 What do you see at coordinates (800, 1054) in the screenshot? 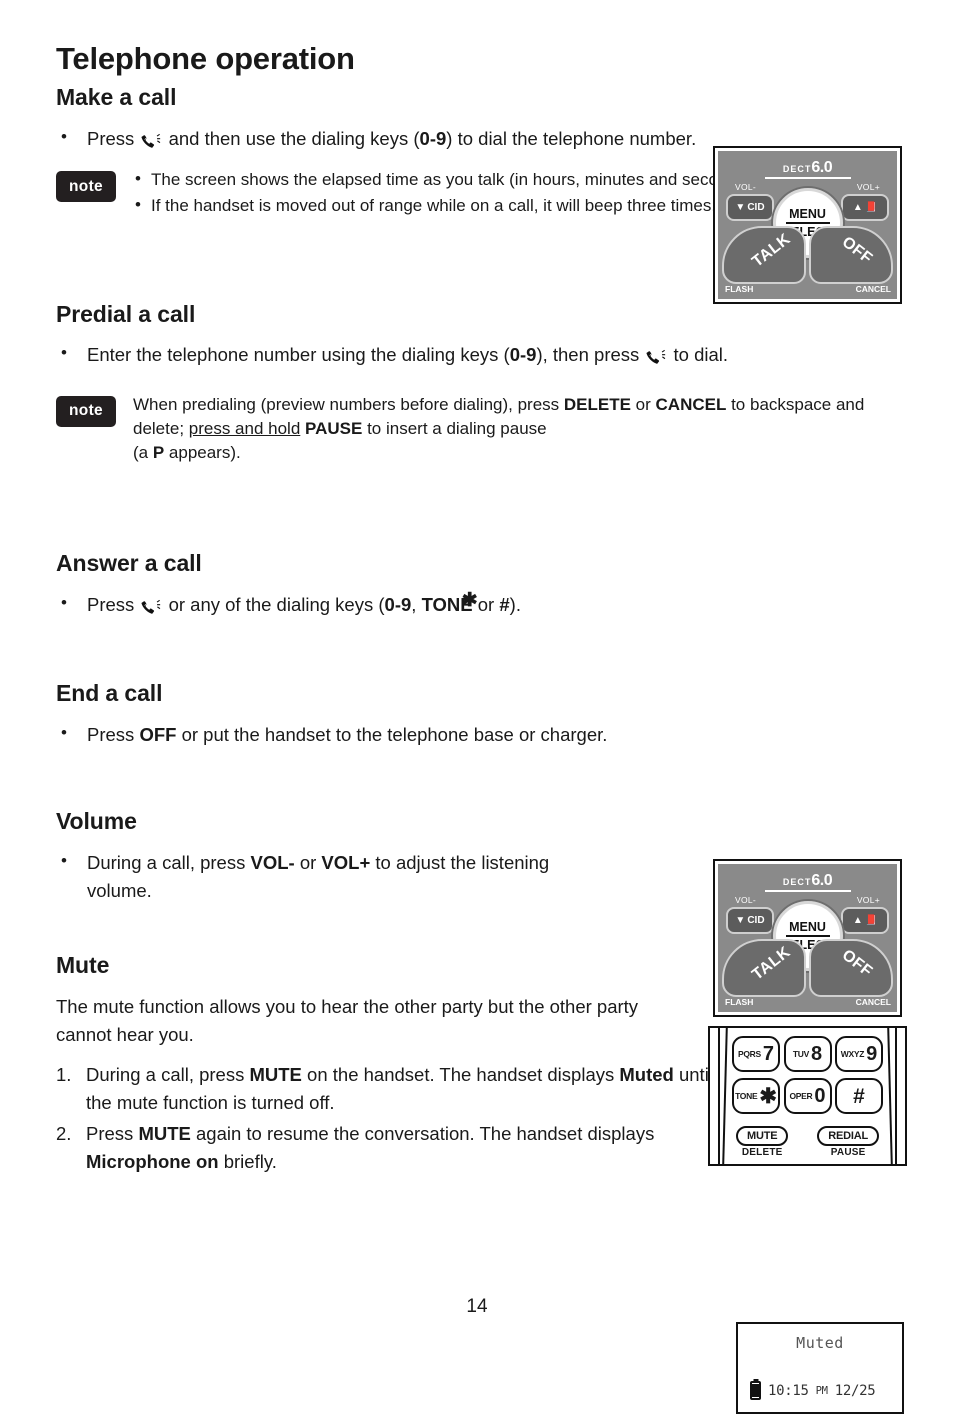
I see `key-letters: TUV` at bounding box center [800, 1054].